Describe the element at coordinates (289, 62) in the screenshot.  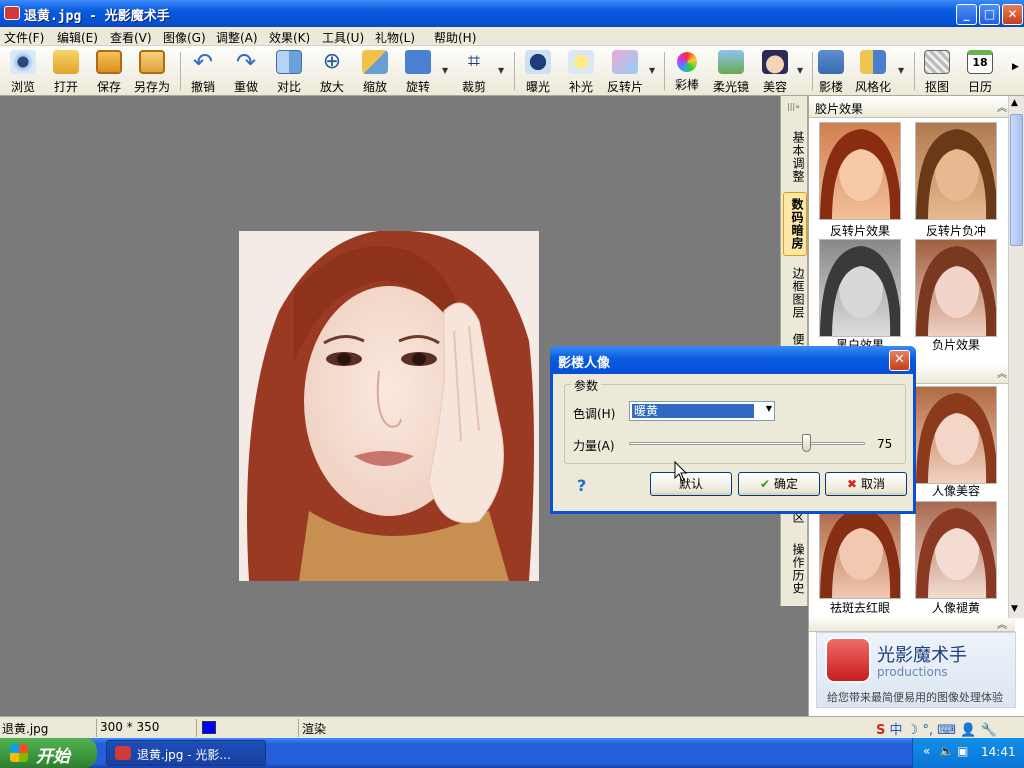
I see `compare-icon` at that location.